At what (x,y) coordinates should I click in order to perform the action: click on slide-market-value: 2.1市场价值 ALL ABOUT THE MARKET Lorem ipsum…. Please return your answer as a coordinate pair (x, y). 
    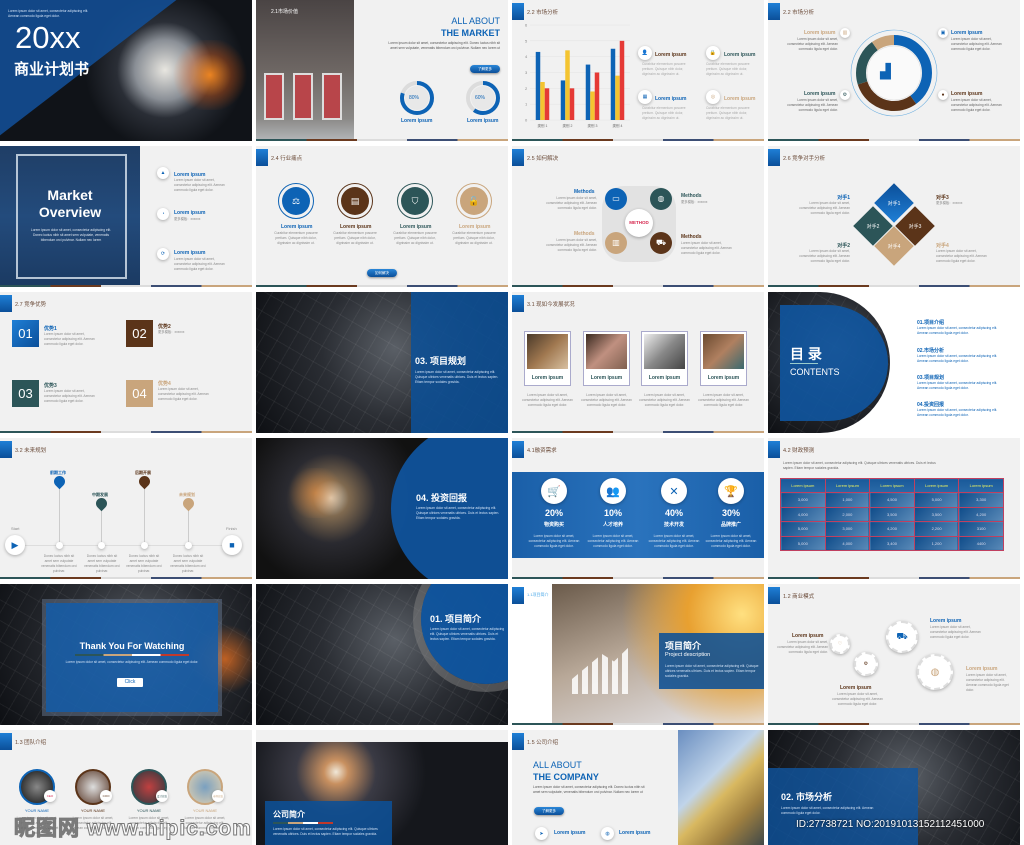
    Looking at the image, I should click on (382, 70).